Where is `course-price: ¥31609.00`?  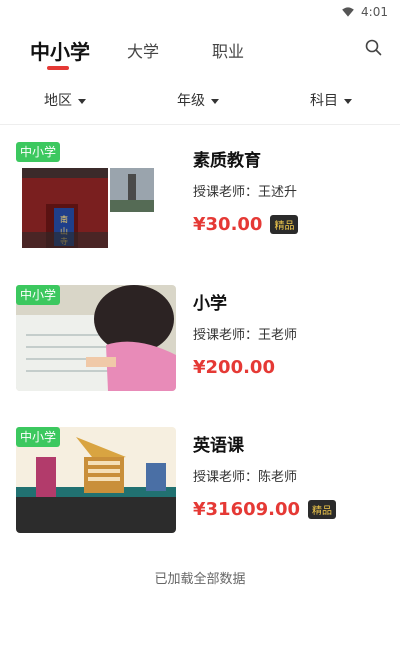
course-price: ¥31609.00 is located at coordinates (247, 509).